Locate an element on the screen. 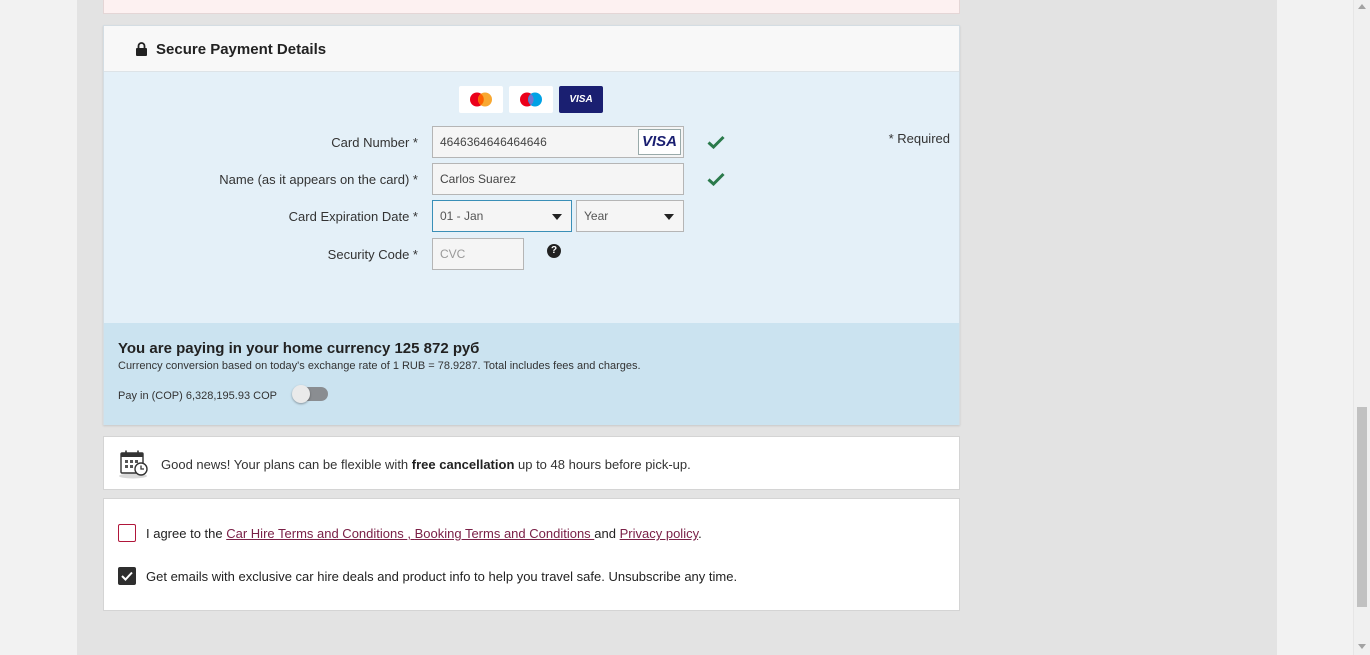 Image resolution: width=1370 pixels, height=655 pixels. marketing-emails-checkbox is located at coordinates (127, 576).